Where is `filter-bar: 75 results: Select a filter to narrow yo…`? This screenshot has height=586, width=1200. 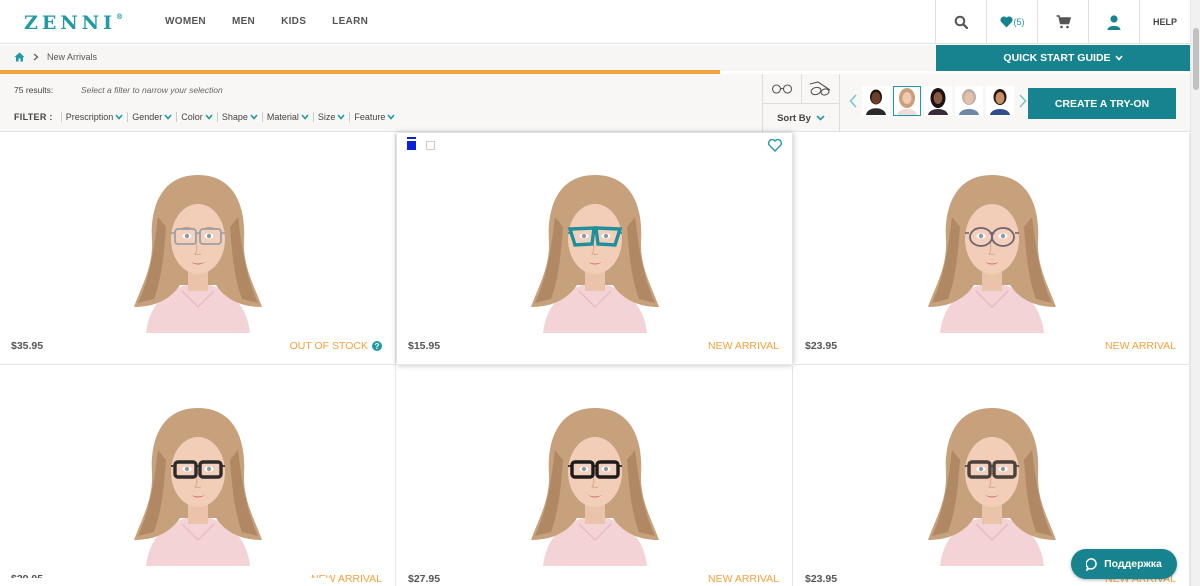
filter-bar: 75 results: Select a filter to narrow yo… is located at coordinates (595, 103).